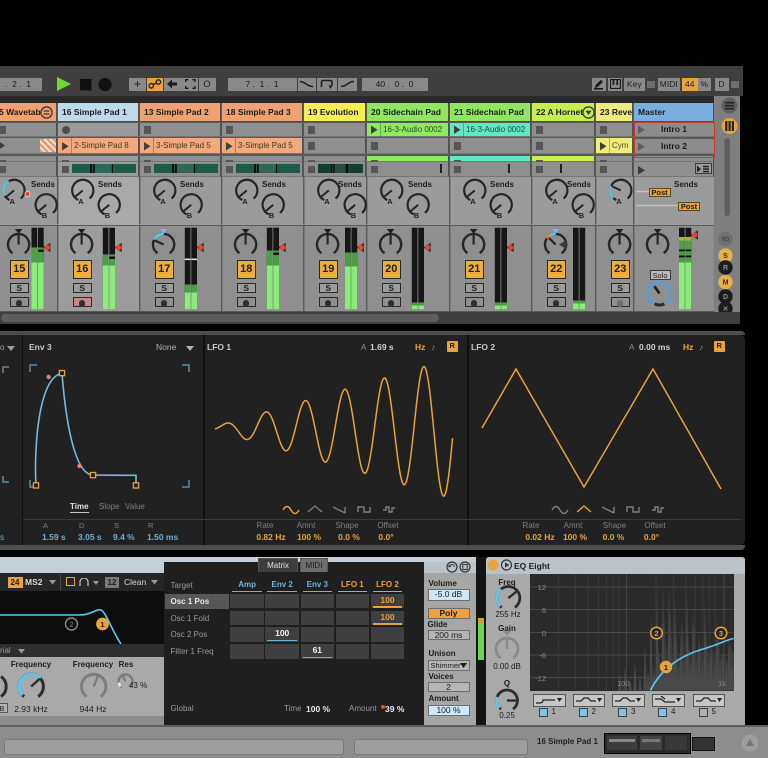 This screenshot has height=758, width=768. What do you see at coordinates (725, 297) in the screenshot?
I see `svg-text: D` at bounding box center [725, 297].